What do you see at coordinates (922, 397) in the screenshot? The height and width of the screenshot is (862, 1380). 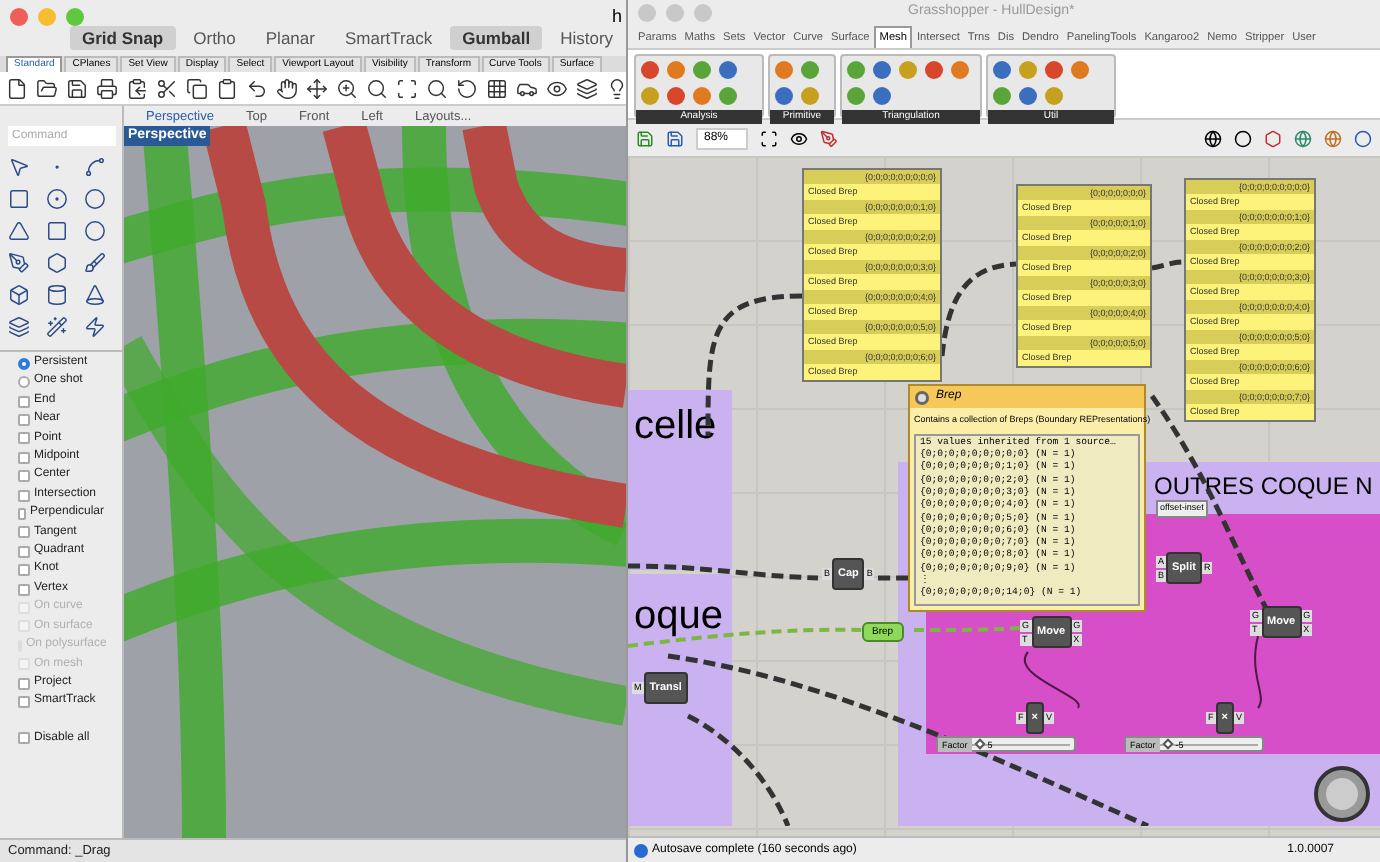 I see `param-icon` at bounding box center [922, 397].